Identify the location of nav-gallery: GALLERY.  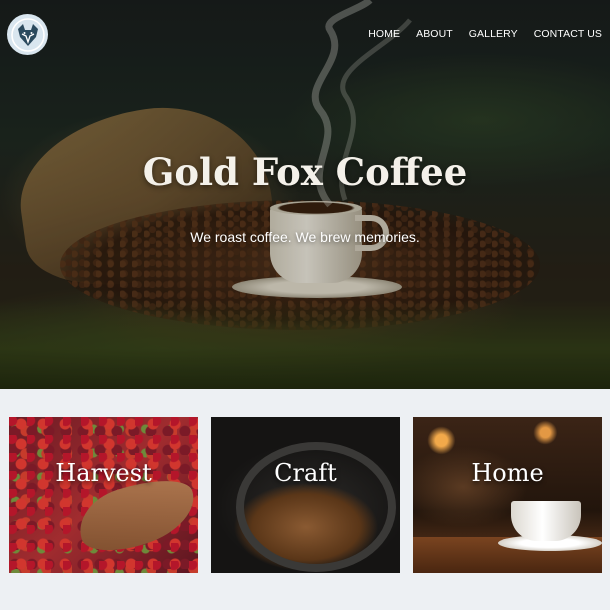
(485, 34).